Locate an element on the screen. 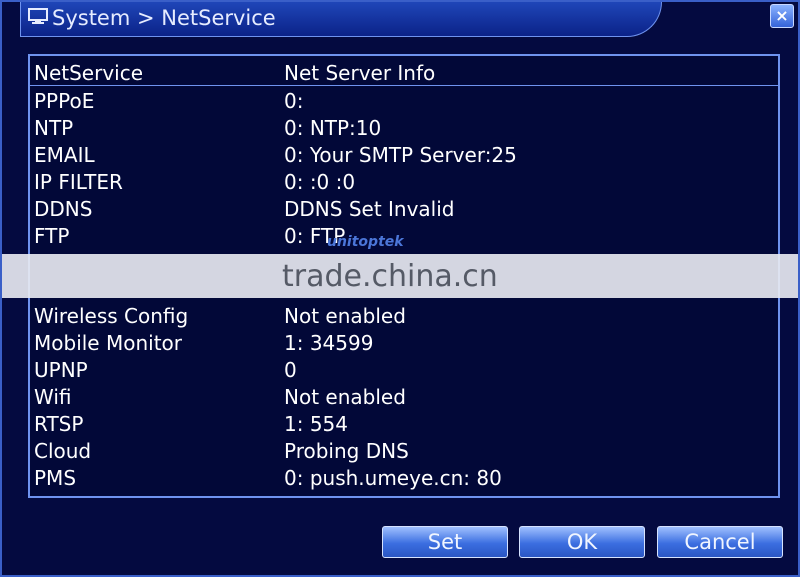  monitor-icon is located at coordinates (38, 16).